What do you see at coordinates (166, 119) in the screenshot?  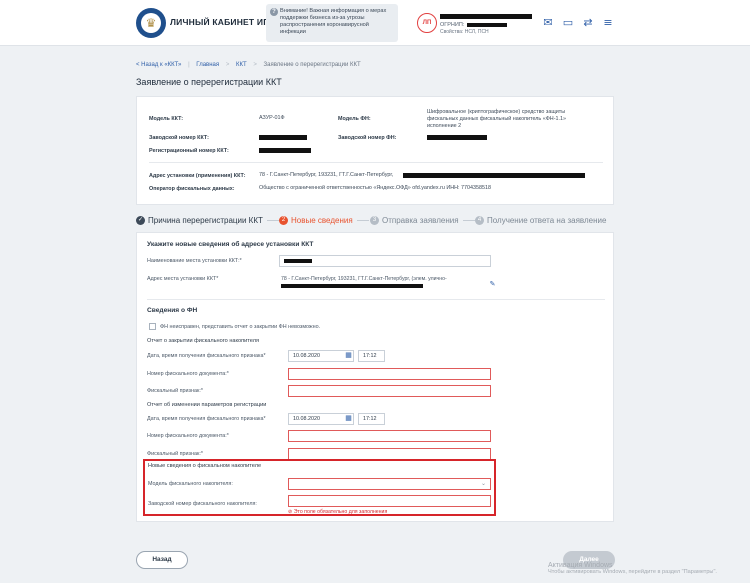 I see `model-kkt-label: Модель ККТ:` at bounding box center [166, 119].